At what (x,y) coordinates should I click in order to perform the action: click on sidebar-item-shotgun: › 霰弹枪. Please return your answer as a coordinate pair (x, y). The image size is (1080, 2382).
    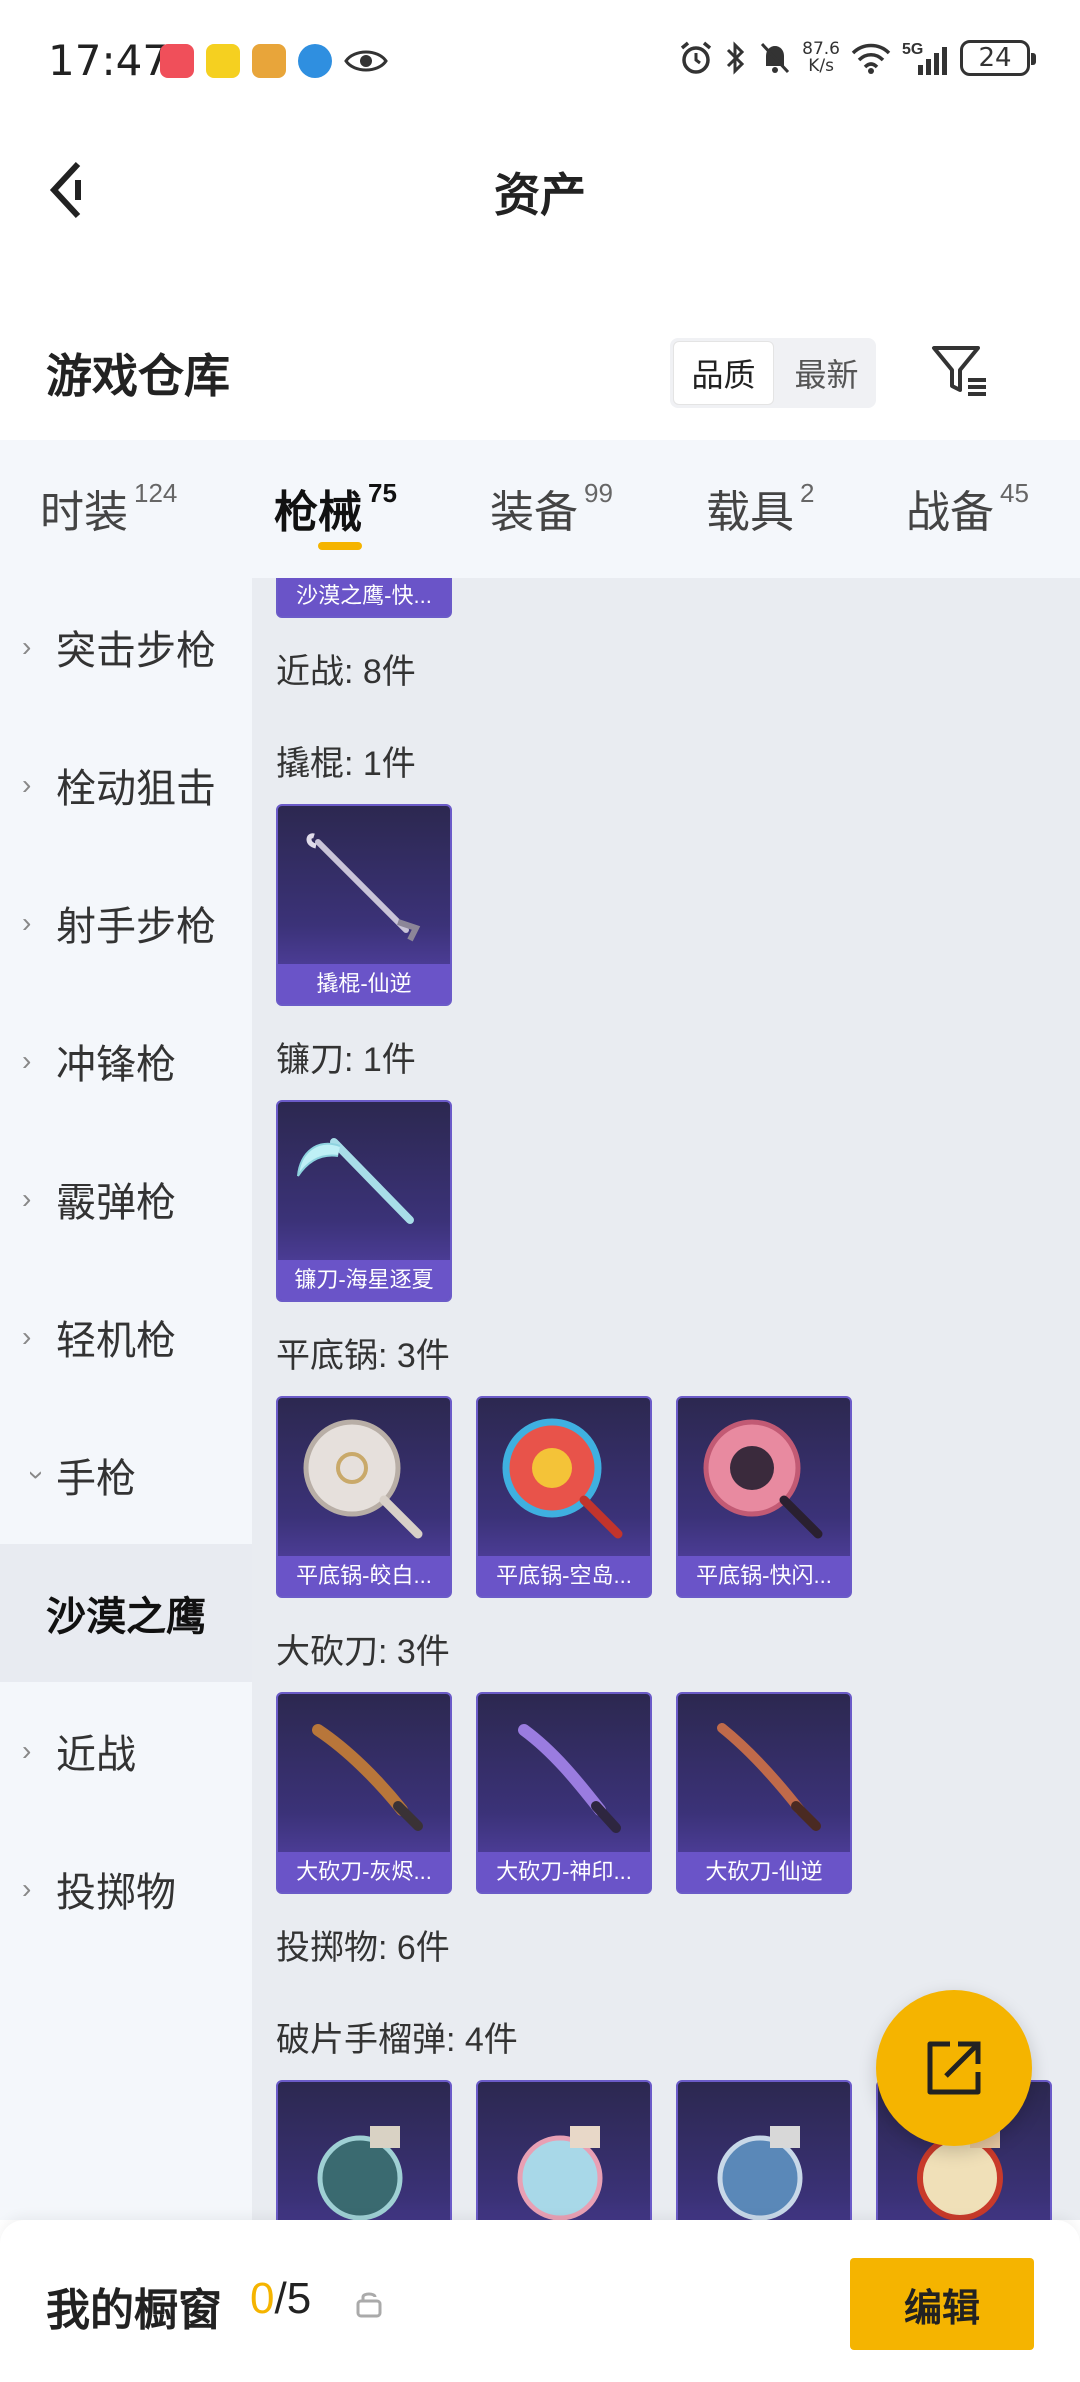
    Looking at the image, I should click on (126, 1199).